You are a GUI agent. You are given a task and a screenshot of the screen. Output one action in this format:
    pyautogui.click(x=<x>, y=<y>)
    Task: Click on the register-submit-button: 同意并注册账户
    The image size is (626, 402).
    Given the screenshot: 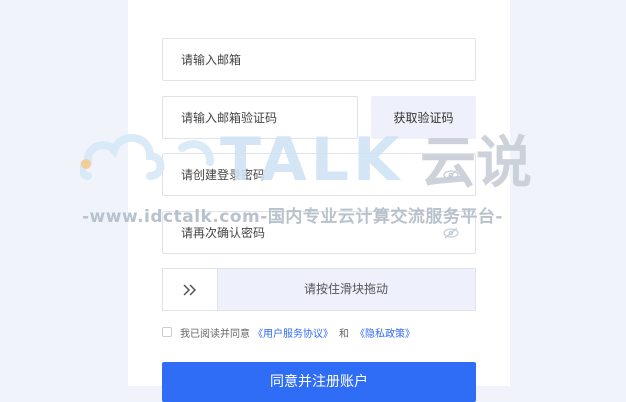 What is the action you would take?
    pyautogui.click(x=319, y=382)
    